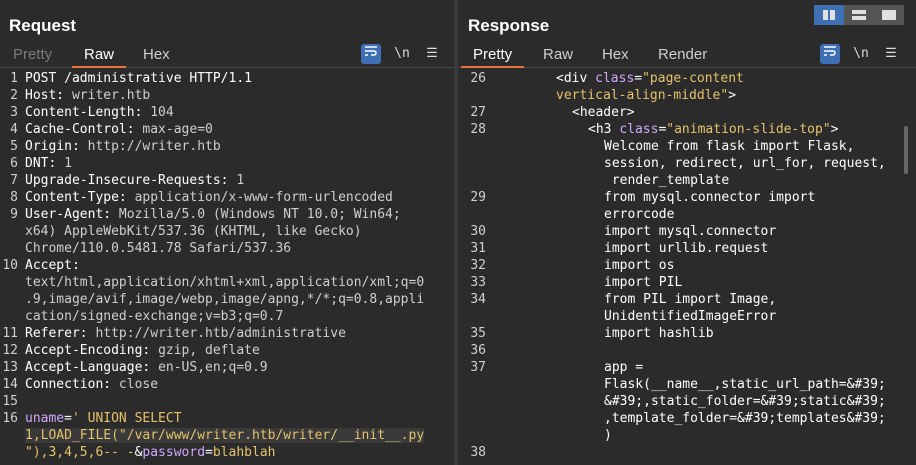 The width and height of the screenshot is (916, 465). What do you see at coordinates (492, 57) in the screenshot?
I see `response-tab-pretty: Pretty` at bounding box center [492, 57].